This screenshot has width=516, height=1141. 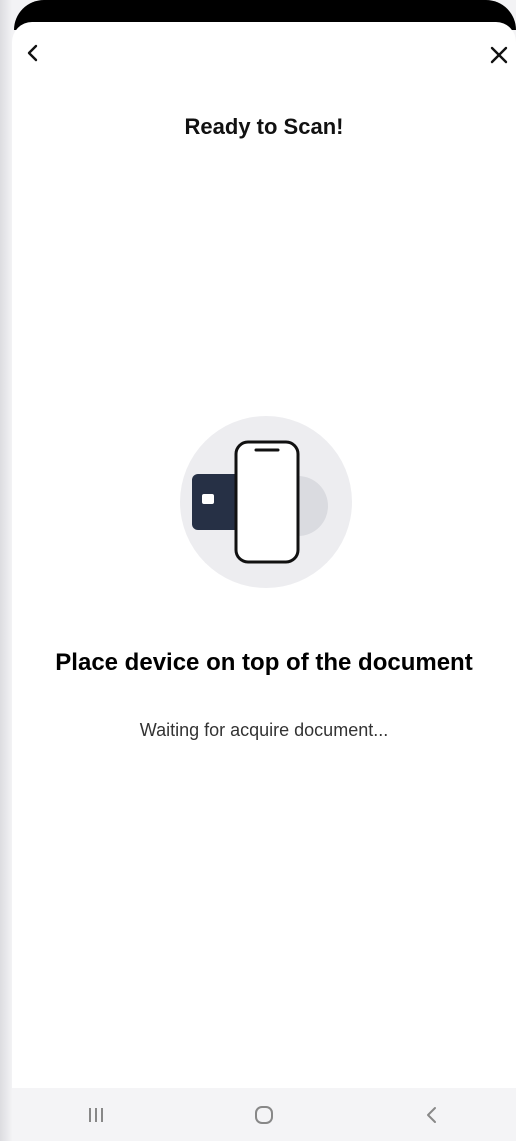 What do you see at coordinates (264, 126) in the screenshot?
I see `page-title: Ready to Scan!` at bounding box center [264, 126].